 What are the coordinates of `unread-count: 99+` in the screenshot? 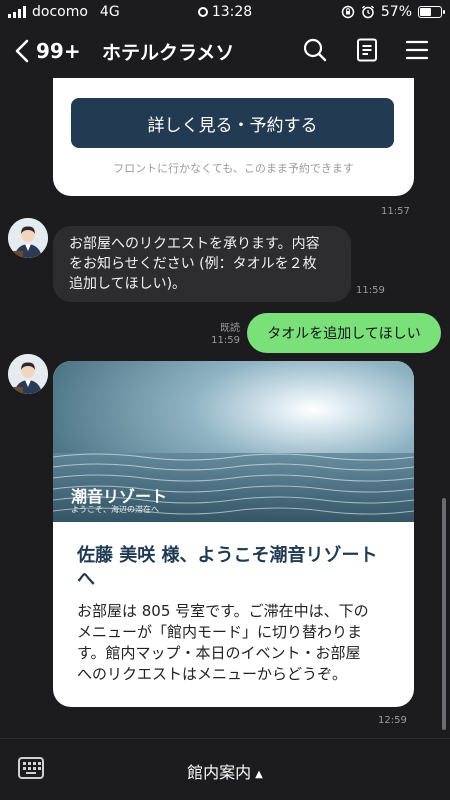 It's located at (58, 51).